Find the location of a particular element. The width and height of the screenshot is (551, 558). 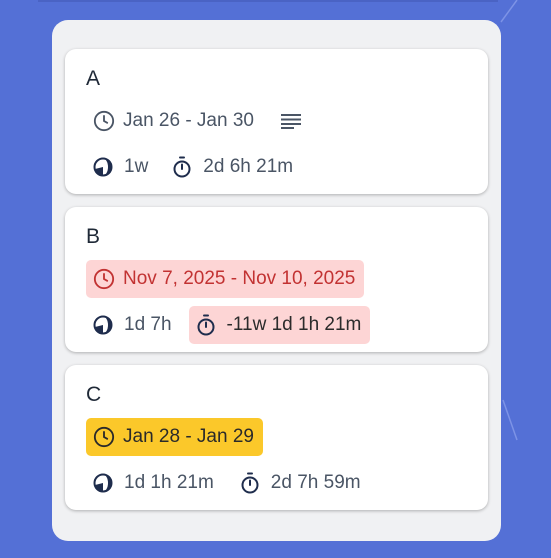

time-spent-badge: -11w 1d 1h 21m is located at coordinates (279, 325).